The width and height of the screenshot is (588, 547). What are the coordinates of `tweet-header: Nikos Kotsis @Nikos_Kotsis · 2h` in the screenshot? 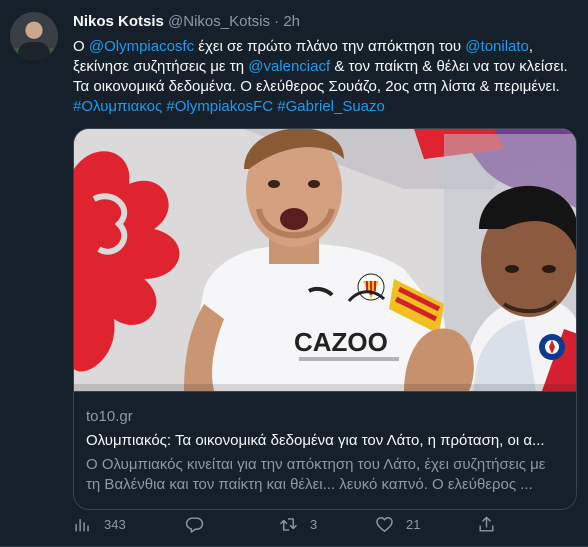 It's located at (186, 21).